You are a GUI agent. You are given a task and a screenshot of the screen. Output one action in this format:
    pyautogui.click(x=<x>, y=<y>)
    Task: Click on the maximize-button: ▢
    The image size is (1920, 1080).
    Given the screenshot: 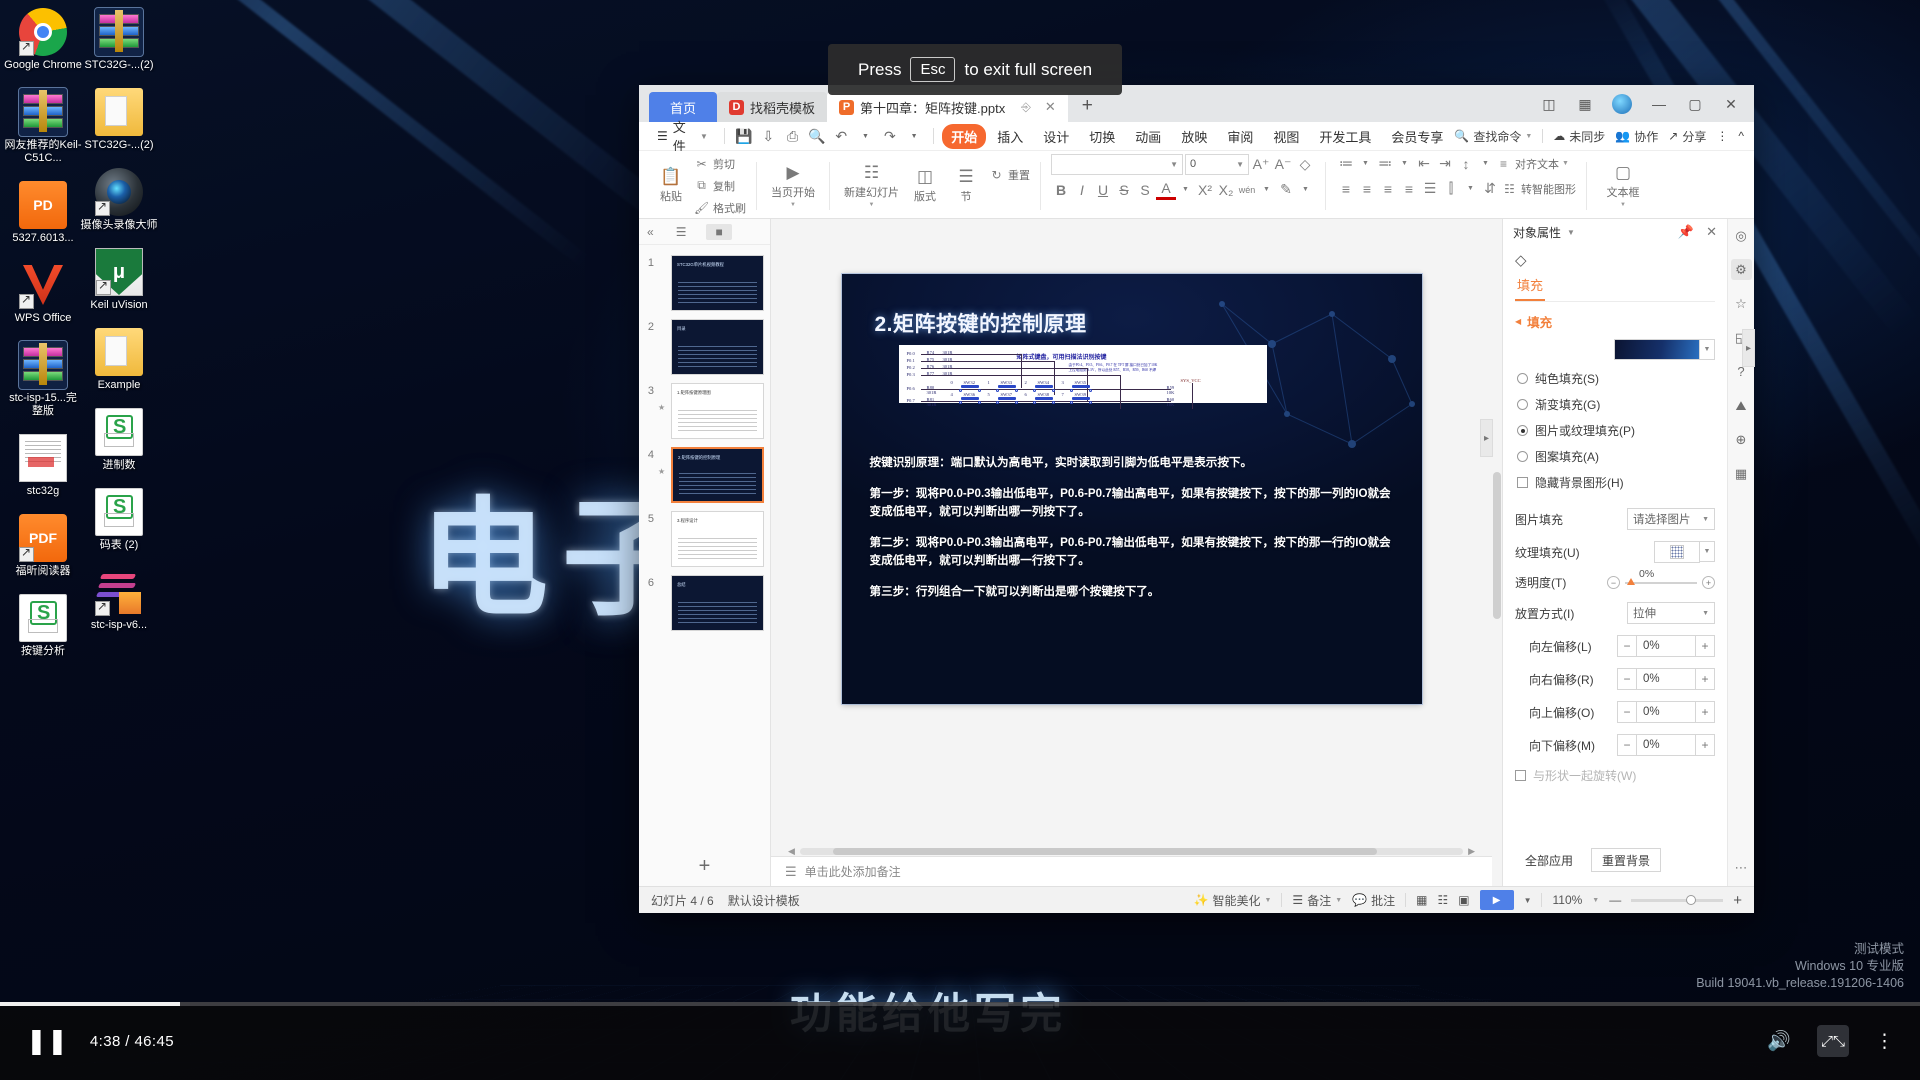 What is the action you would take?
    pyautogui.click(x=1695, y=104)
    